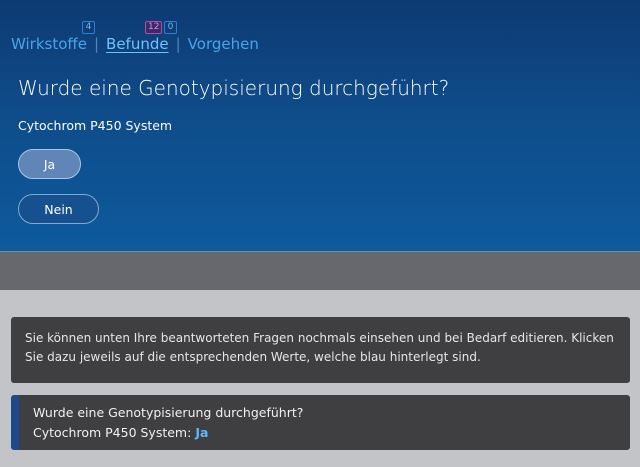 This screenshot has height=467, width=640. I want to click on answered-question-row: Cytochrom P450 System: Ja, so click(324, 433).